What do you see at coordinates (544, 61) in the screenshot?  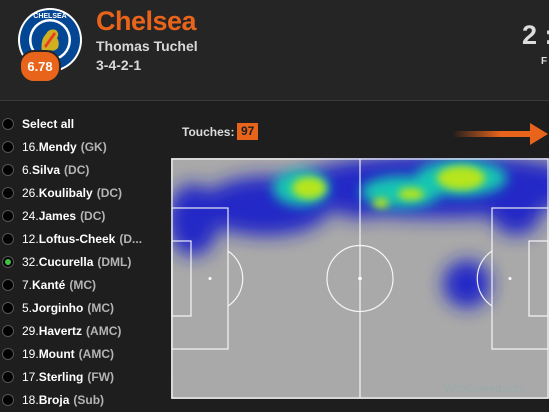 I see `match-status: F` at bounding box center [544, 61].